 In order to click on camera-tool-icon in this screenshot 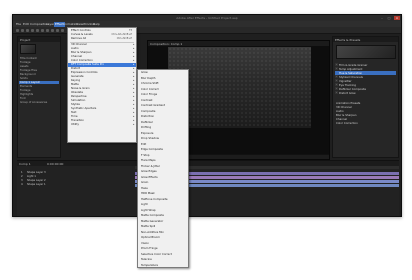, I will do `click(37, 30)`.